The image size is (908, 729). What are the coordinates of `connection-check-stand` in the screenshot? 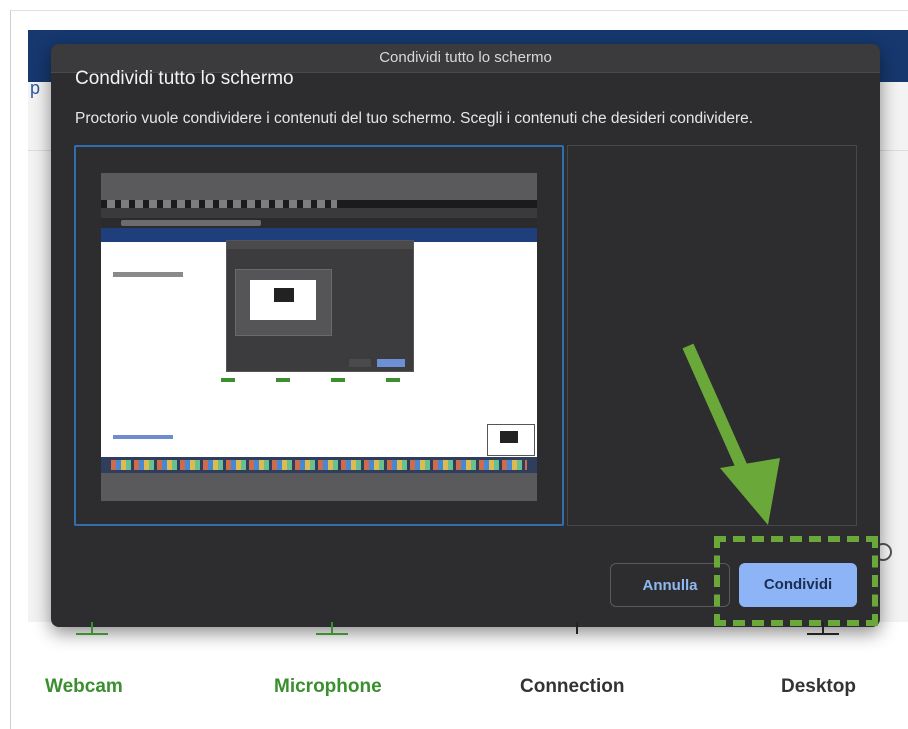 It's located at (577, 628).